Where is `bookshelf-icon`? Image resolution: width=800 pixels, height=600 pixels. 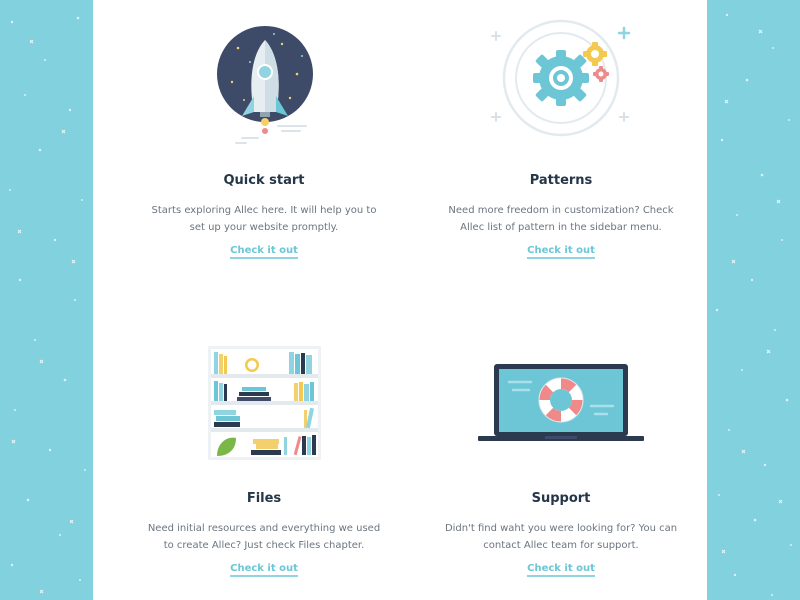
bookshelf-icon is located at coordinates (264, 404).